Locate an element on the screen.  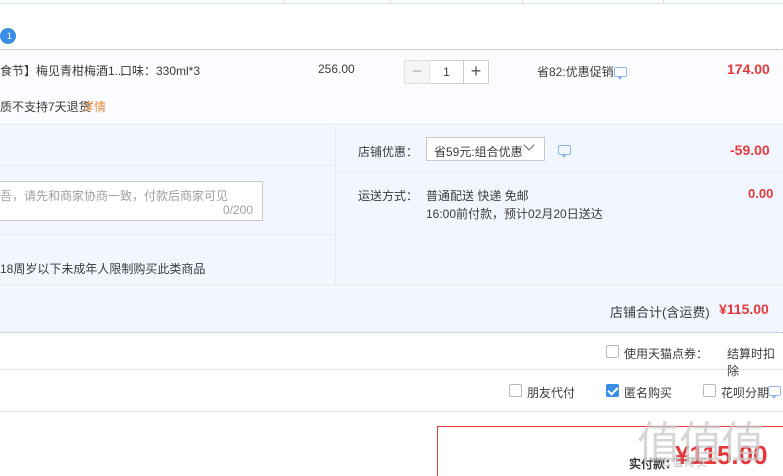
huabei-installment-checkbox is located at coordinates (709, 390).